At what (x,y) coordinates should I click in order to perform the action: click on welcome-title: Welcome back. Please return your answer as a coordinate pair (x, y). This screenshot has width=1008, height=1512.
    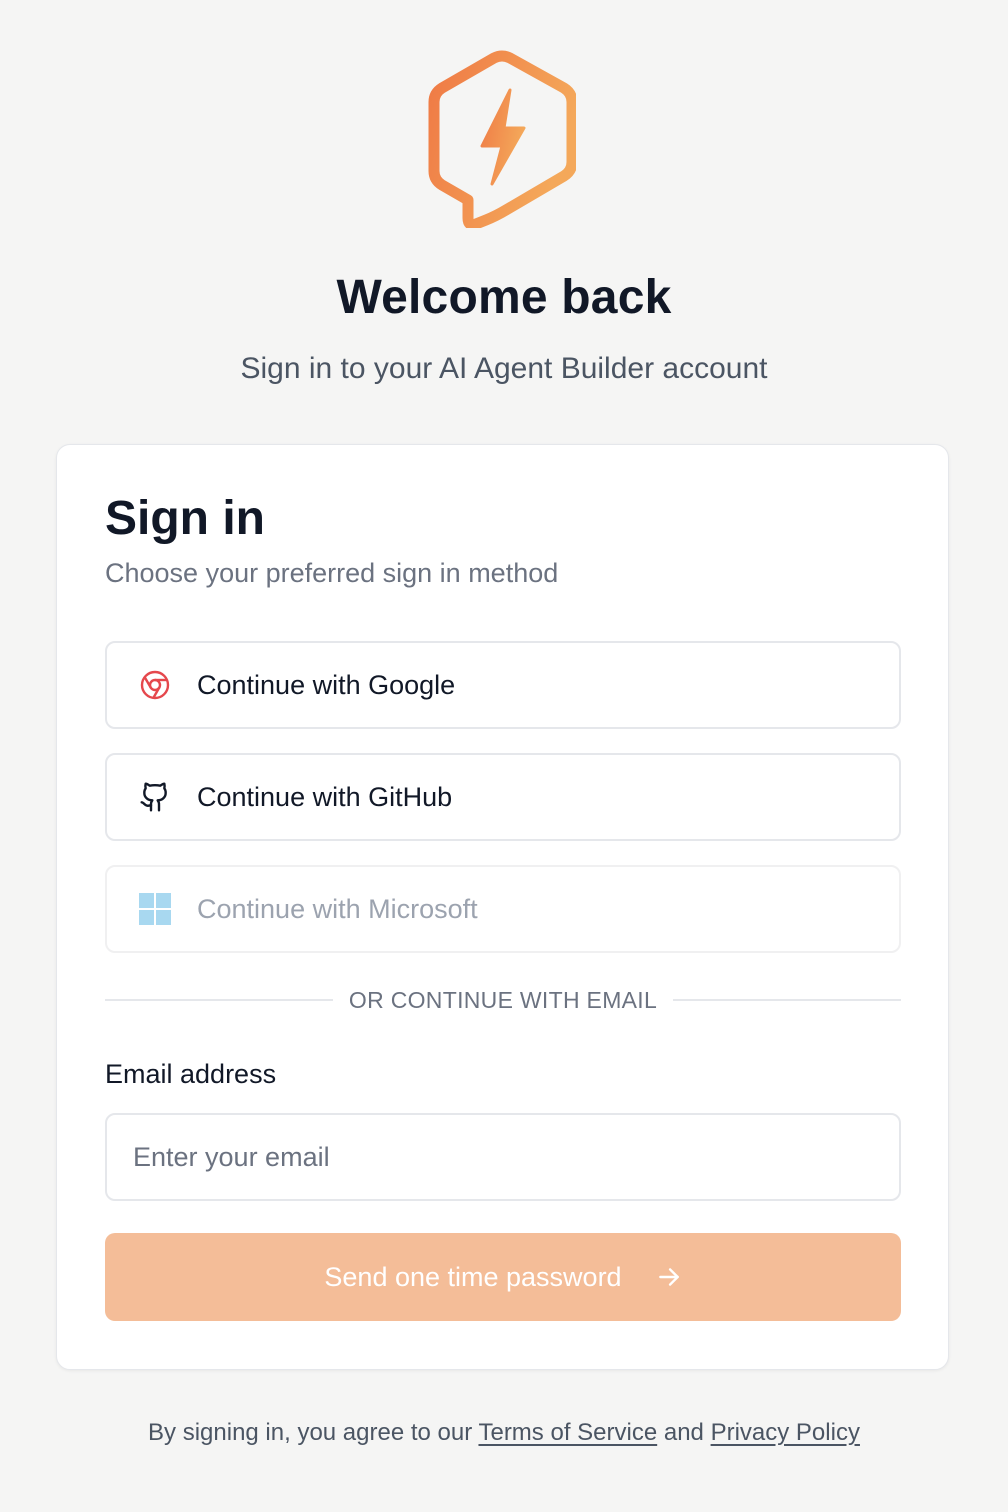
    Looking at the image, I should click on (504, 297).